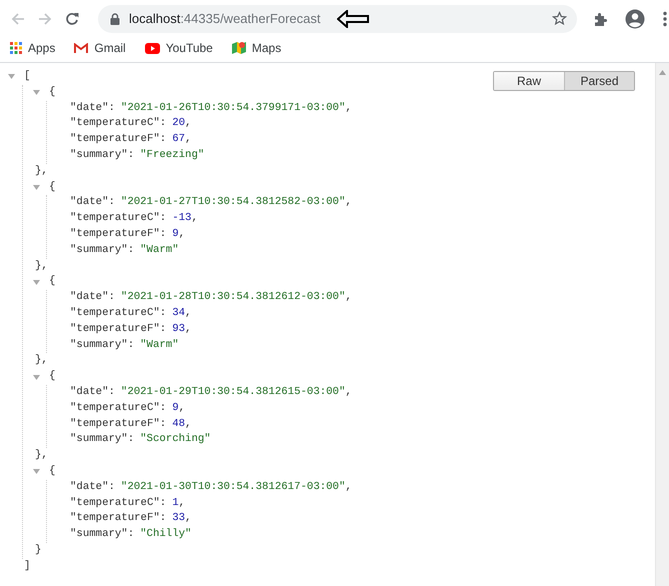 The image size is (669, 586). I want to click on json-value: "Freezing", so click(172, 155).